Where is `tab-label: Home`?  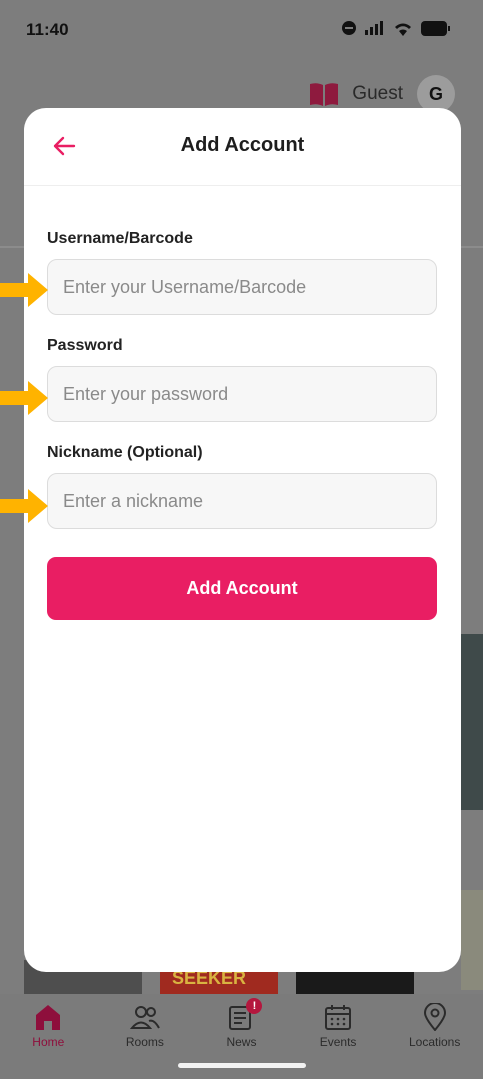 tab-label: Home is located at coordinates (48, 1042).